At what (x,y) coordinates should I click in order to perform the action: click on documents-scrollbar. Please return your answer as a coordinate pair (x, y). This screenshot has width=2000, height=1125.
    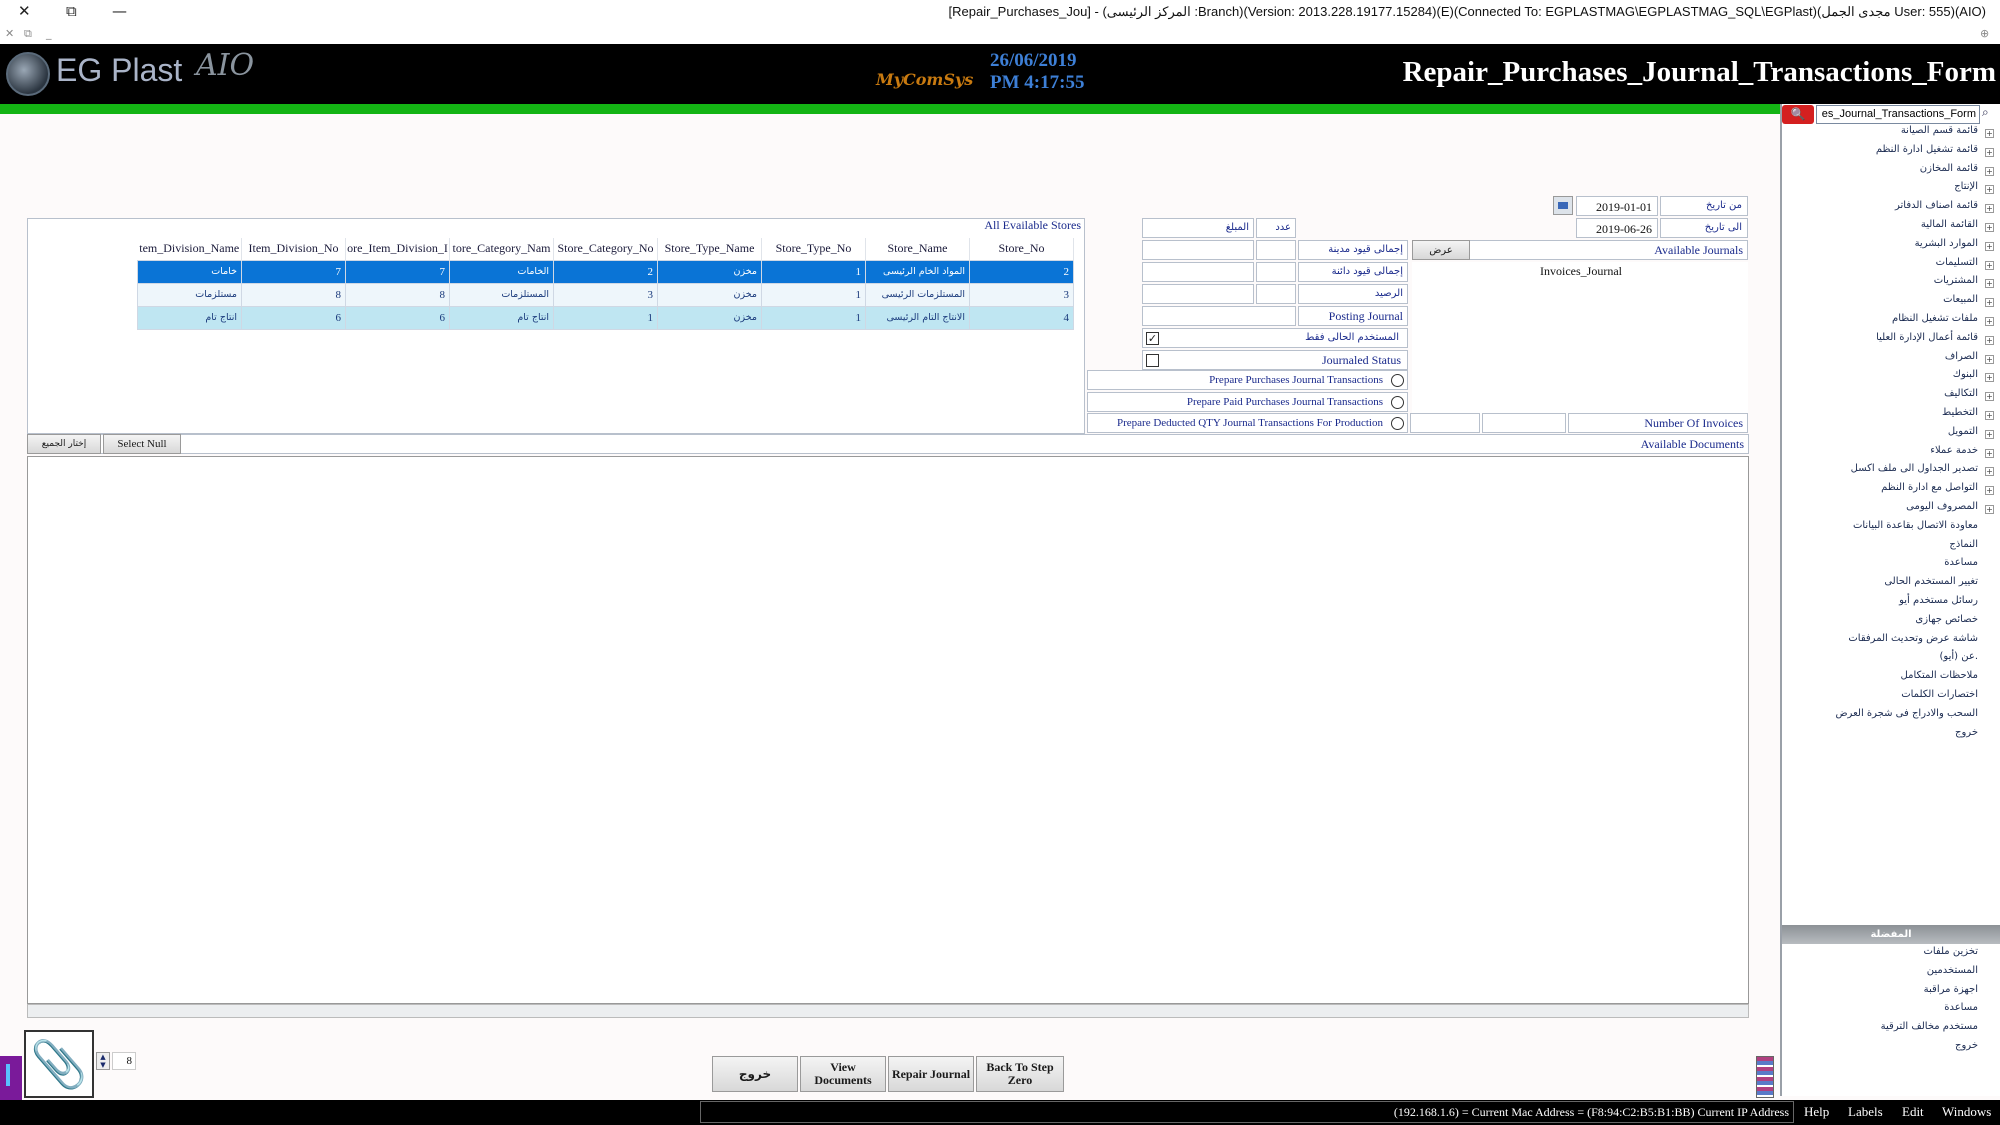
    Looking at the image, I should click on (888, 1011).